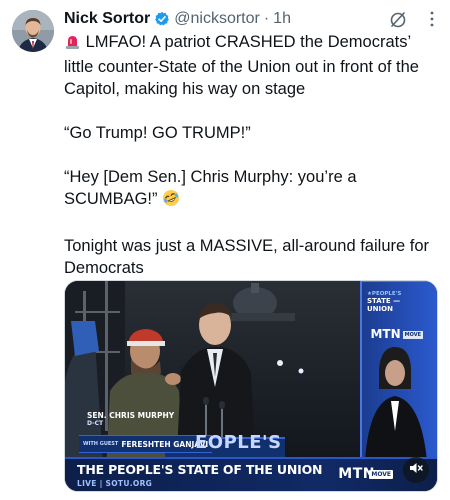  I want to click on senator-name-plate: SEN. CHRIS MURPHY D-CT, so click(130, 419).